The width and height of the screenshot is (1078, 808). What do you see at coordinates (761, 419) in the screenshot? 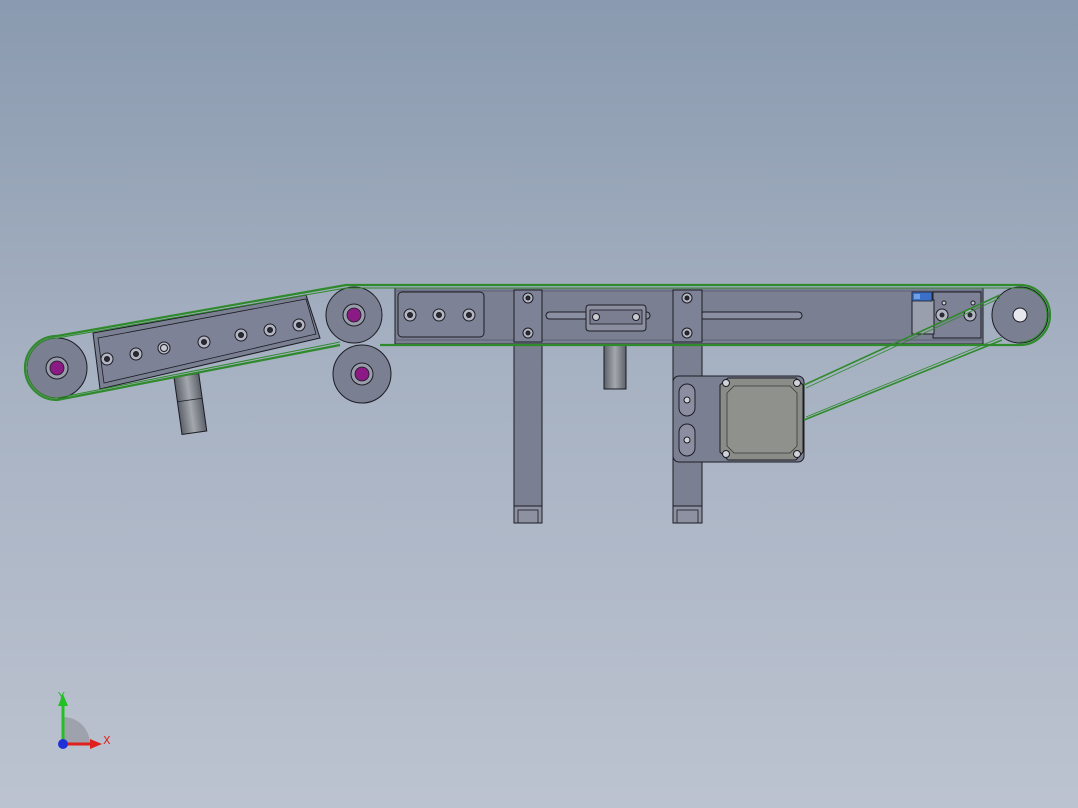
I see `stepper-motor` at bounding box center [761, 419].